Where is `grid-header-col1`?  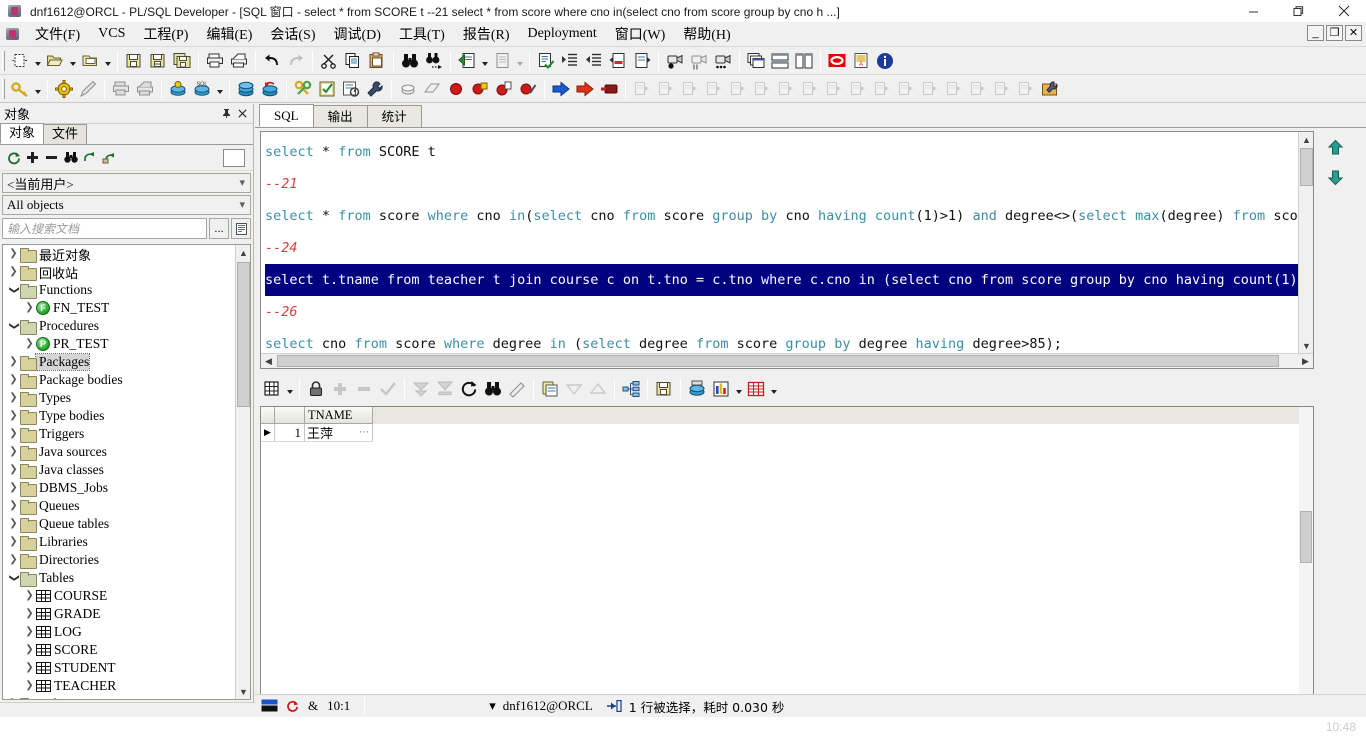
grid-header-col1 is located at coordinates (290, 415).